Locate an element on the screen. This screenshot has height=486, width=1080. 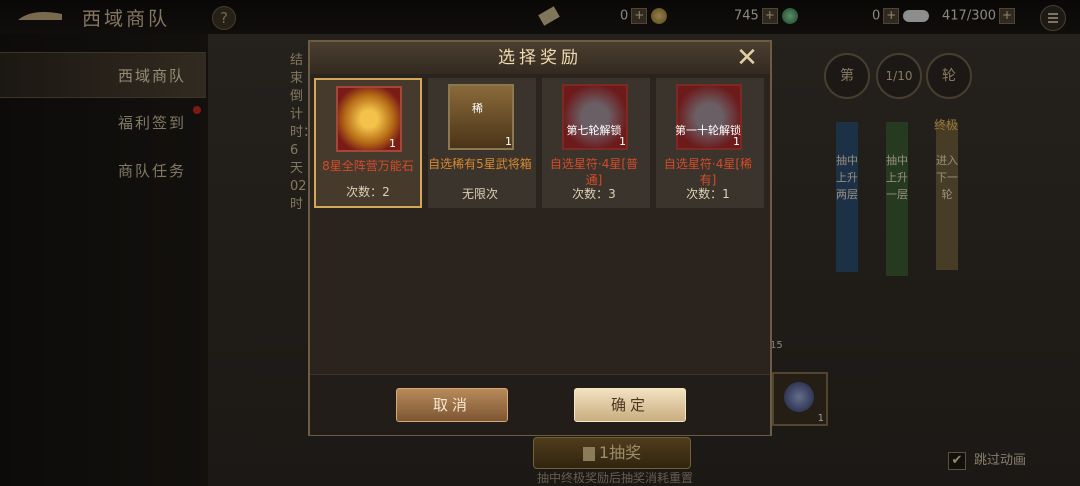
dialog-footer: 取消 确定 is located at coordinates (540, 404).